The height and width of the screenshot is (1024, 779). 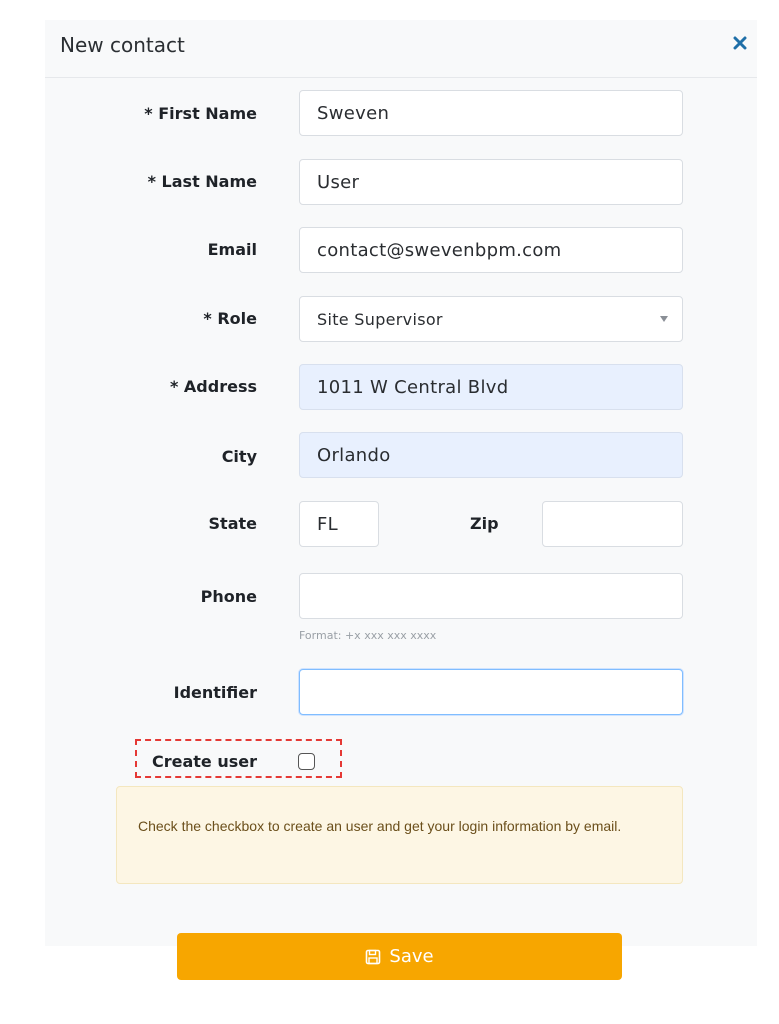 I want to click on create-user-checkbox, so click(x=306, y=761).